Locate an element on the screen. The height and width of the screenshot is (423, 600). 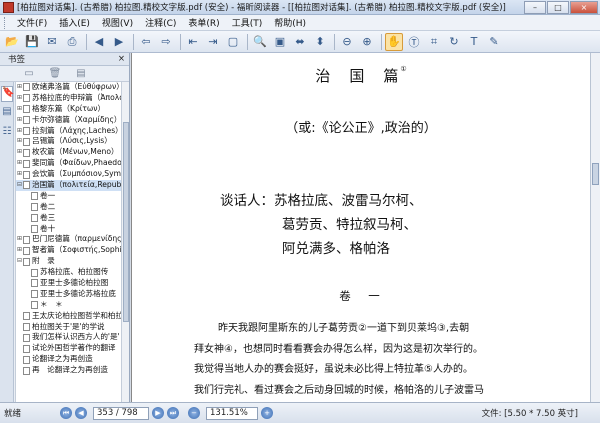
scroll-thumb is located at coordinates (595, 174).